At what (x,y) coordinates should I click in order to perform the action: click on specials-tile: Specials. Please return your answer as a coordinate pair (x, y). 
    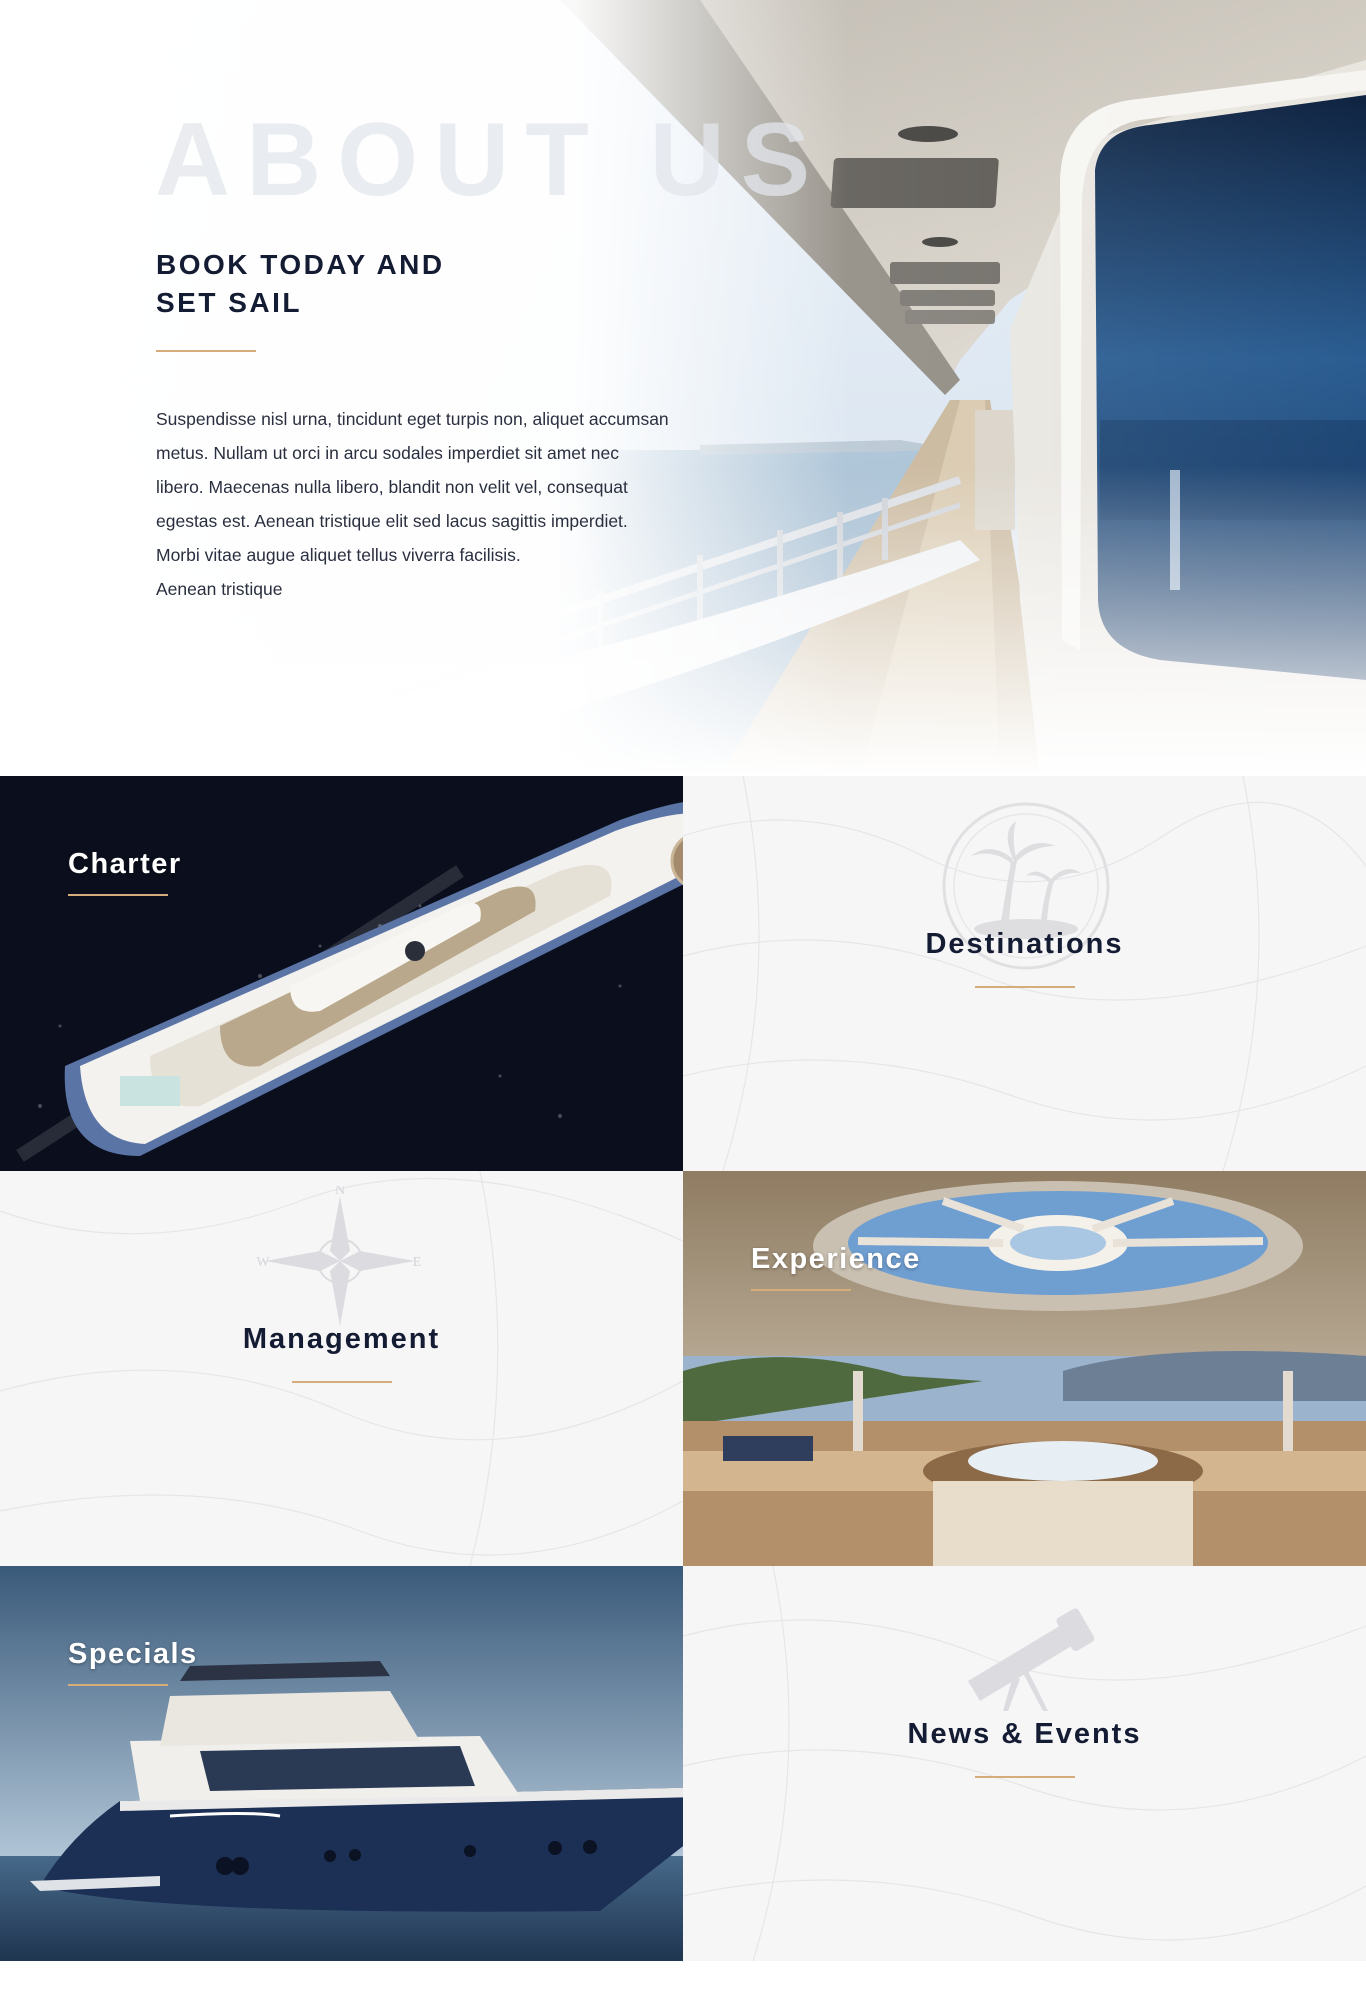
    Looking at the image, I should click on (341, 1763).